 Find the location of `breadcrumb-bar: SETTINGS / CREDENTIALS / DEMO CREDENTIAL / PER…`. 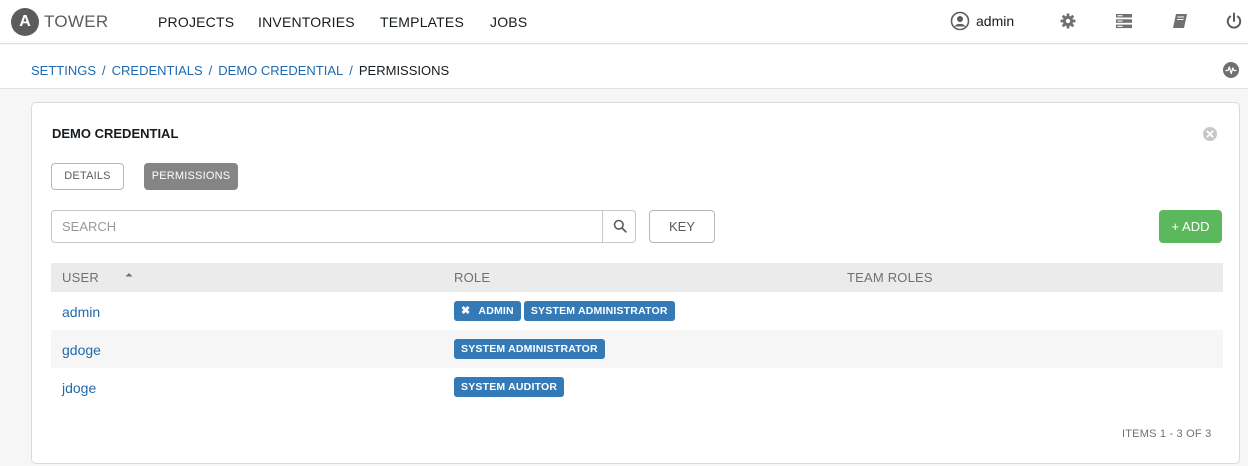

breadcrumb-bar: SETTINGS / CREDENTIALS / DEMO CREDENTIAL / PER… is located at coordinates (624, 67).